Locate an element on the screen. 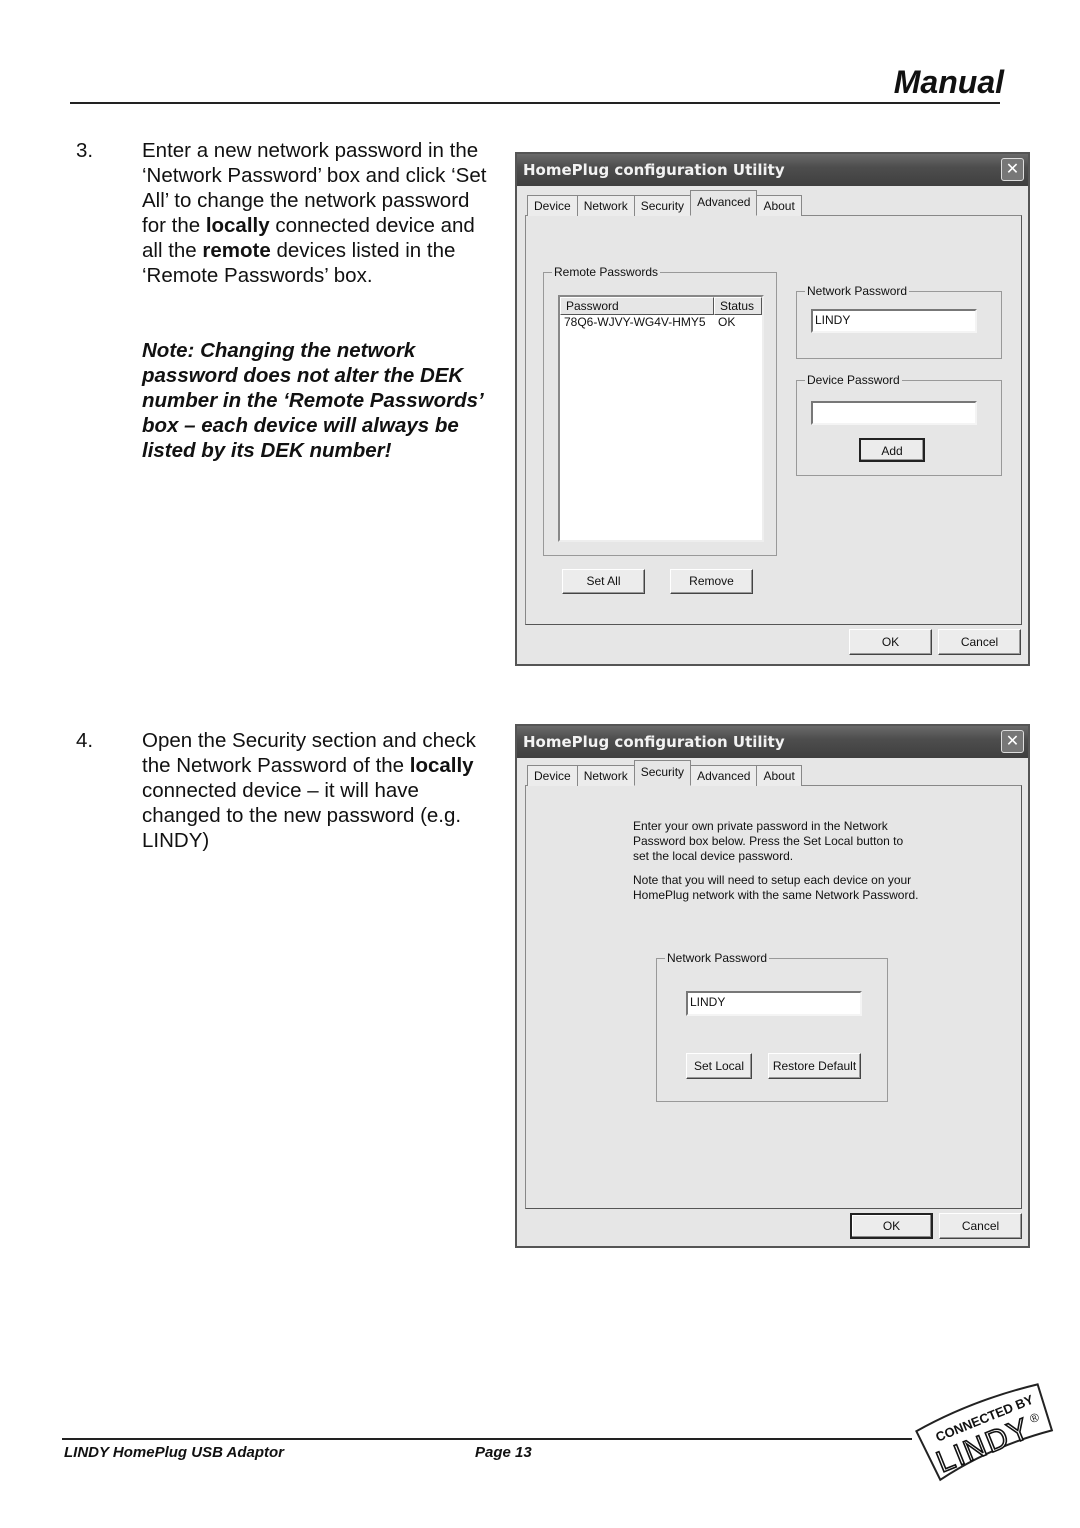  connected-by-lindy-logo: CONNECTED BY LINDY ® is located at coordinates (984, 1432).